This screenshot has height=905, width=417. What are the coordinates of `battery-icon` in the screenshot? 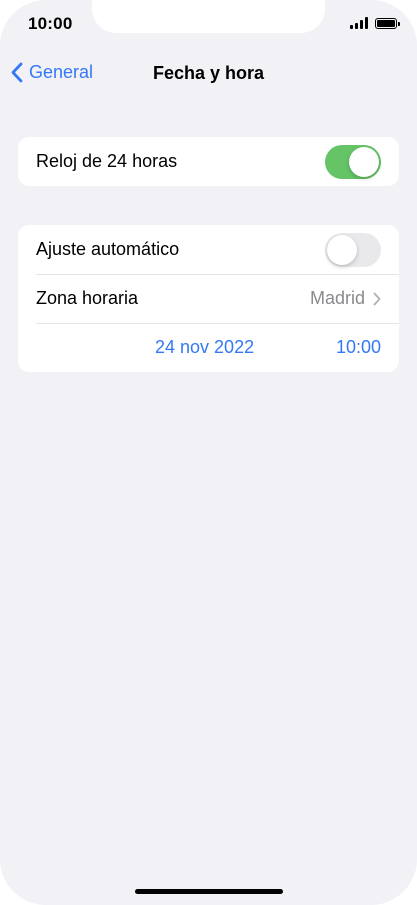 It's located at (387, 23).